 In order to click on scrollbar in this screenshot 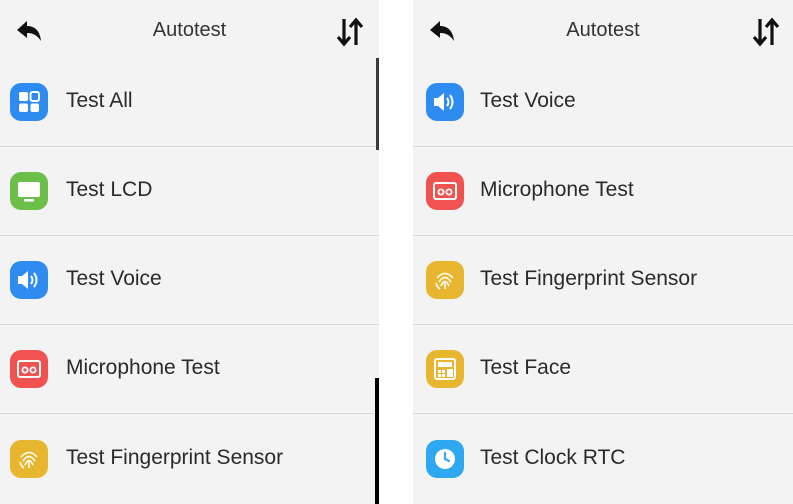, I will do `click(377, 104)`.